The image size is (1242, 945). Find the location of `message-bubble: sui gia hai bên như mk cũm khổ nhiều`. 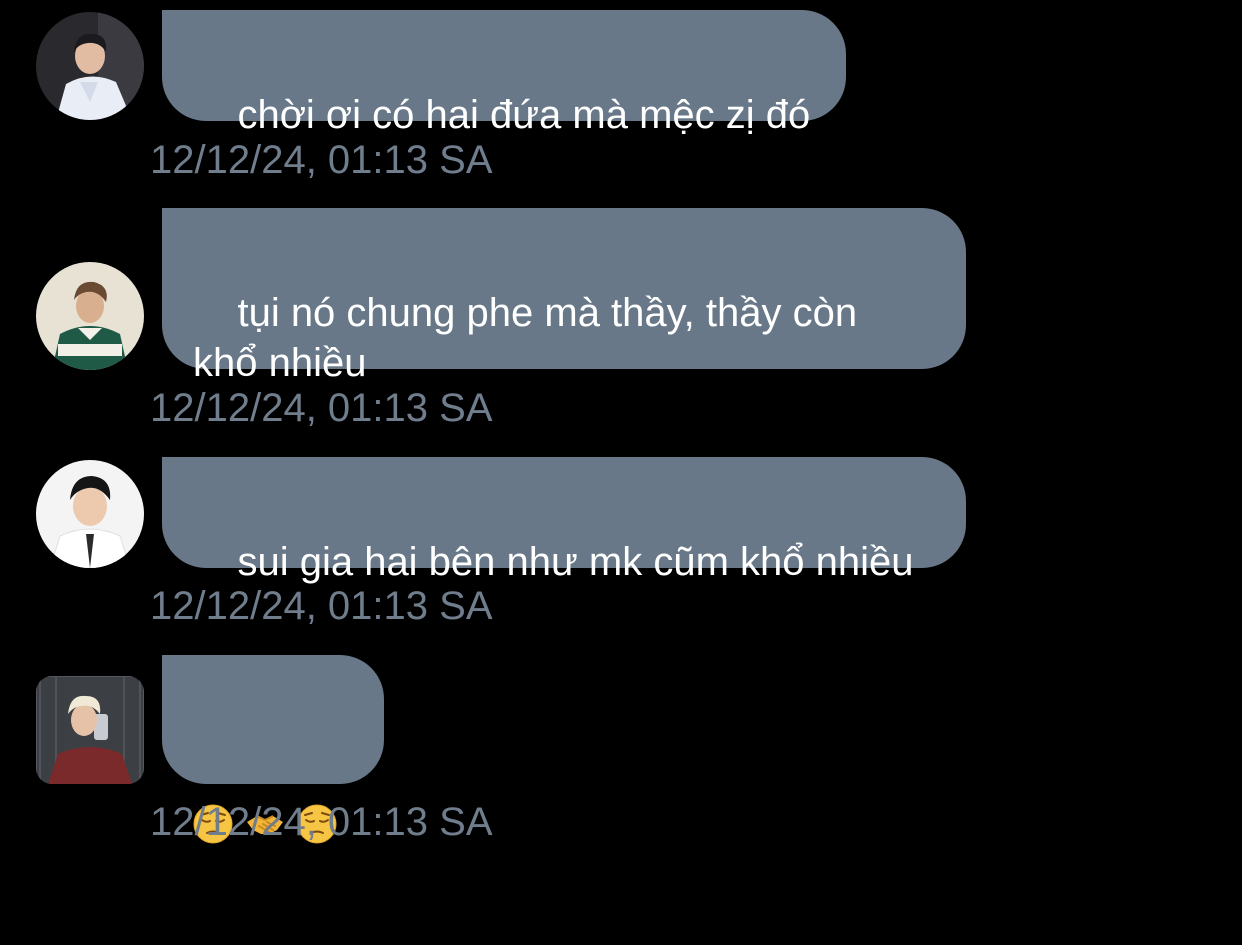

message-bubble: sui gia hai bên như mk cũm khổ nhiều is located at coordinates (564, 520).